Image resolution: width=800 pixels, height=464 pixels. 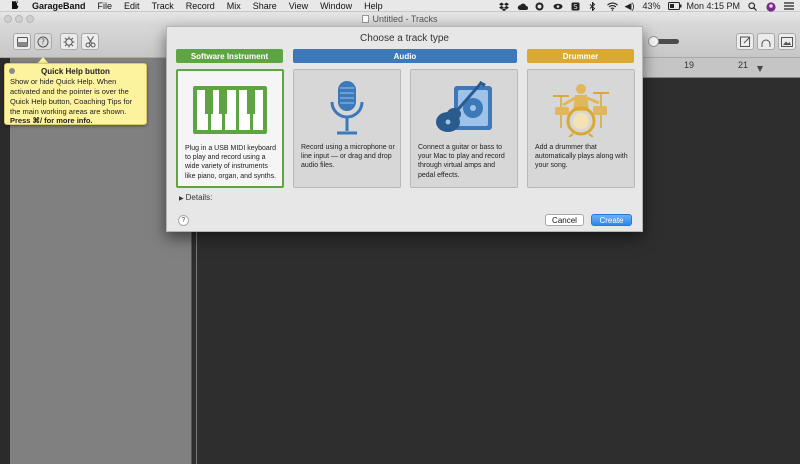 I want to click on media-browser-button, so click(x=787, y=41).